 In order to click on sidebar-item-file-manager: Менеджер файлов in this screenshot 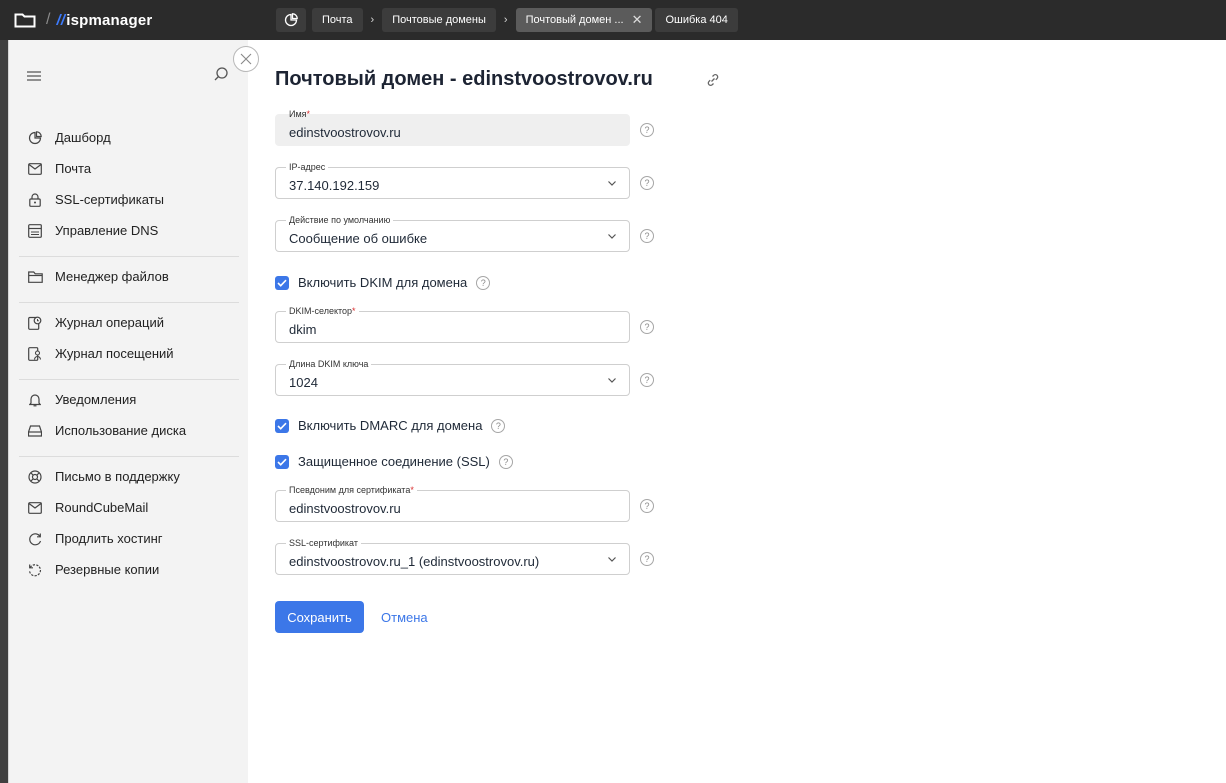, I will do `click(129, 276)`.